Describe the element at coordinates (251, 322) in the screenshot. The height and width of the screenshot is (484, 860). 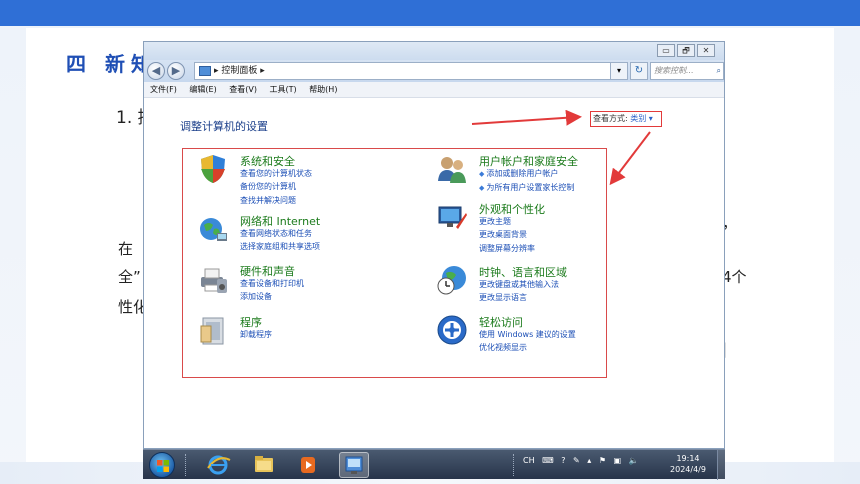
I see `category-title: 程序` at that location.